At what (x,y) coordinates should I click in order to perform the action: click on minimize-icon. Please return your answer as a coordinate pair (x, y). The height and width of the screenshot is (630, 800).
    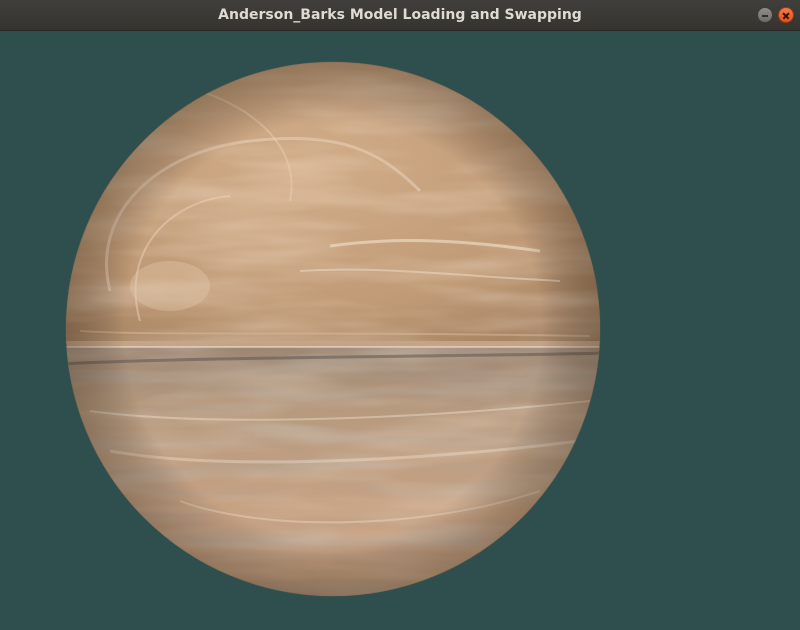
    Looking at the image, I should click on (765, 15).